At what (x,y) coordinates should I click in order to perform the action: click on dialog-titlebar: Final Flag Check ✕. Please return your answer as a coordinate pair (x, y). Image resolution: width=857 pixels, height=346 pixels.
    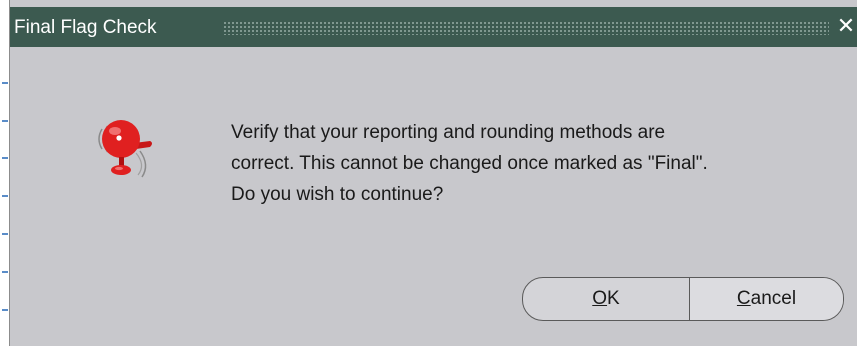
    Looking at the image, I should click on (433, 27).